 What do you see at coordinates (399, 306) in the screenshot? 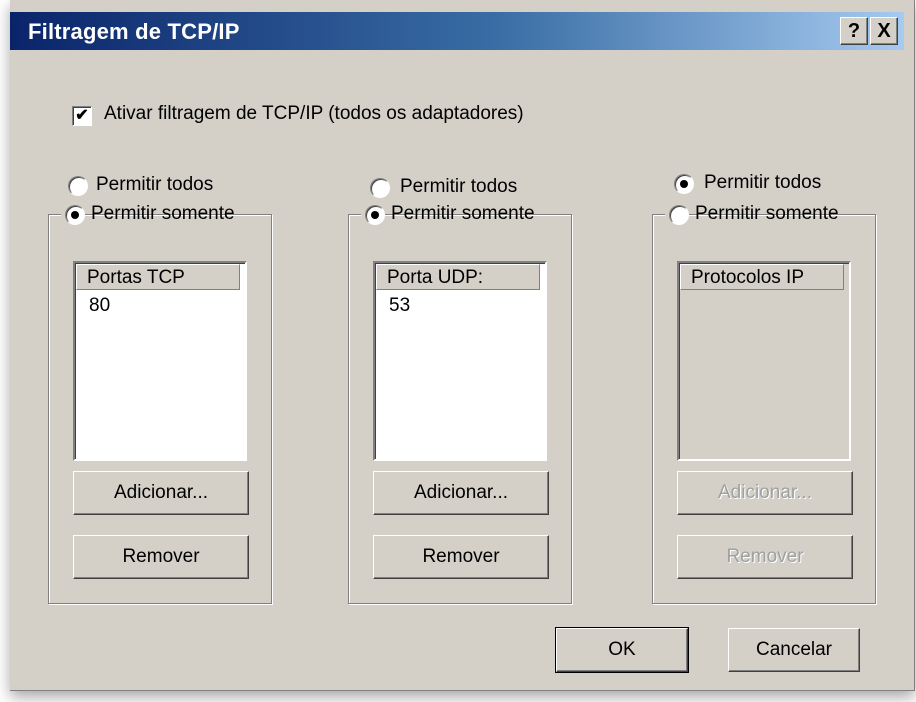
I see `list-item: 53` at bounding box center [399, 306].